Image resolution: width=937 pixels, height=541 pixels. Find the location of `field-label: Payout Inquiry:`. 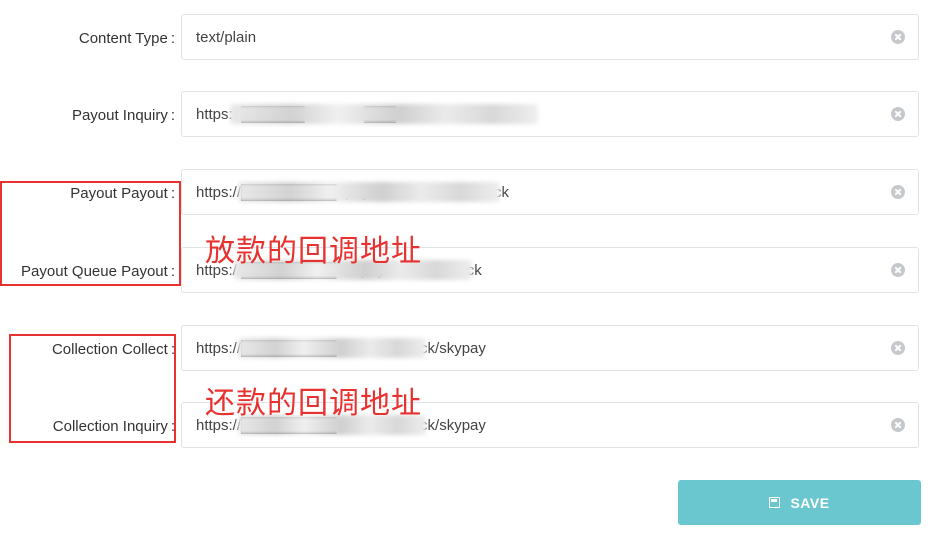

field-label: Payout Inquiry: is located at coordinates (123, 115).